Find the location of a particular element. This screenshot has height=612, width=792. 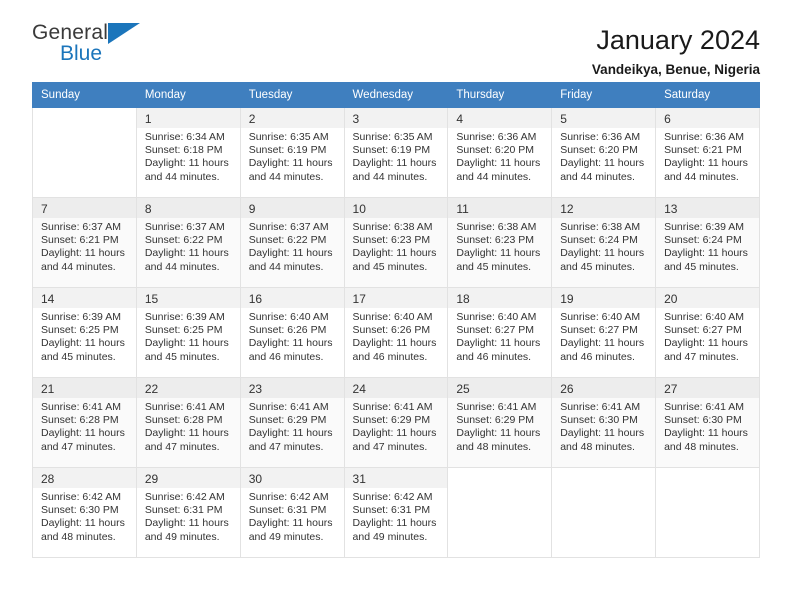

day-number: 1 is located at coordinates (188, 118).